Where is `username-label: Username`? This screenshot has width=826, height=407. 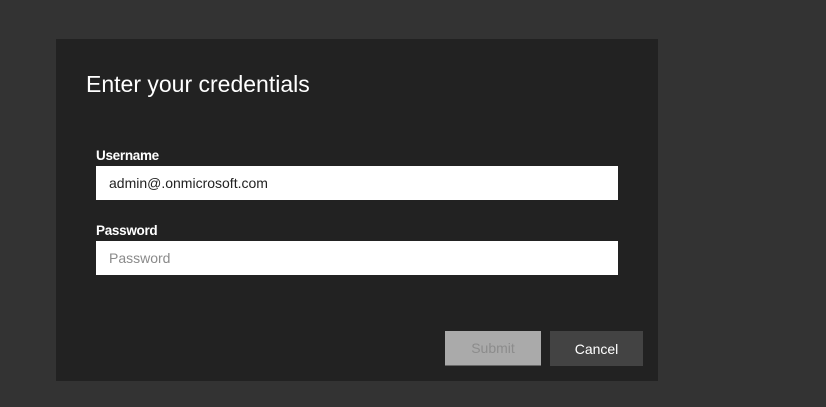 username-label: Username is located at coordinates (127, 155).